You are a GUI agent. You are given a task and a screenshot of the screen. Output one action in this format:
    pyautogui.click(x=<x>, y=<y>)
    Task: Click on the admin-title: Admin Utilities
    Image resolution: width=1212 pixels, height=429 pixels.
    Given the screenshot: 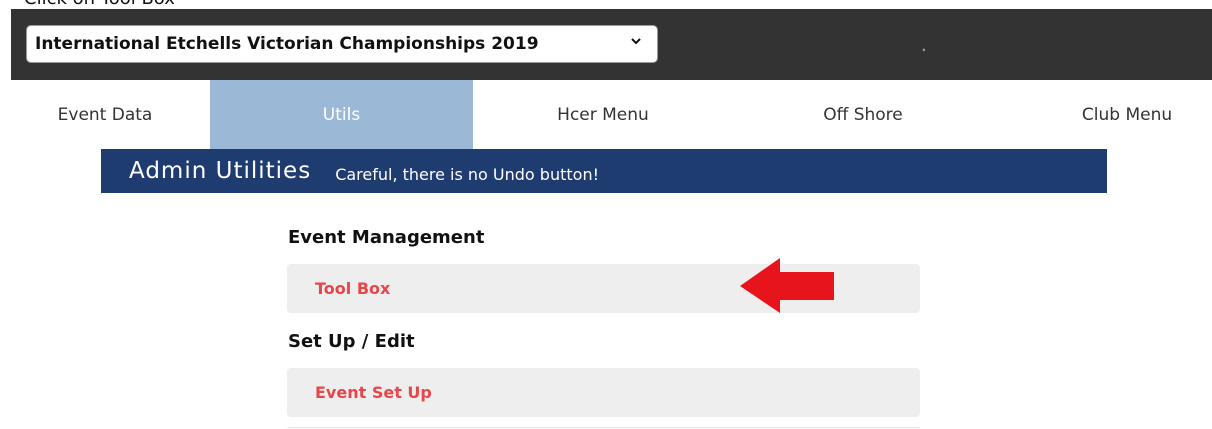 What is the action you would take?
    pyautogui.click(x=220, y=171)
    